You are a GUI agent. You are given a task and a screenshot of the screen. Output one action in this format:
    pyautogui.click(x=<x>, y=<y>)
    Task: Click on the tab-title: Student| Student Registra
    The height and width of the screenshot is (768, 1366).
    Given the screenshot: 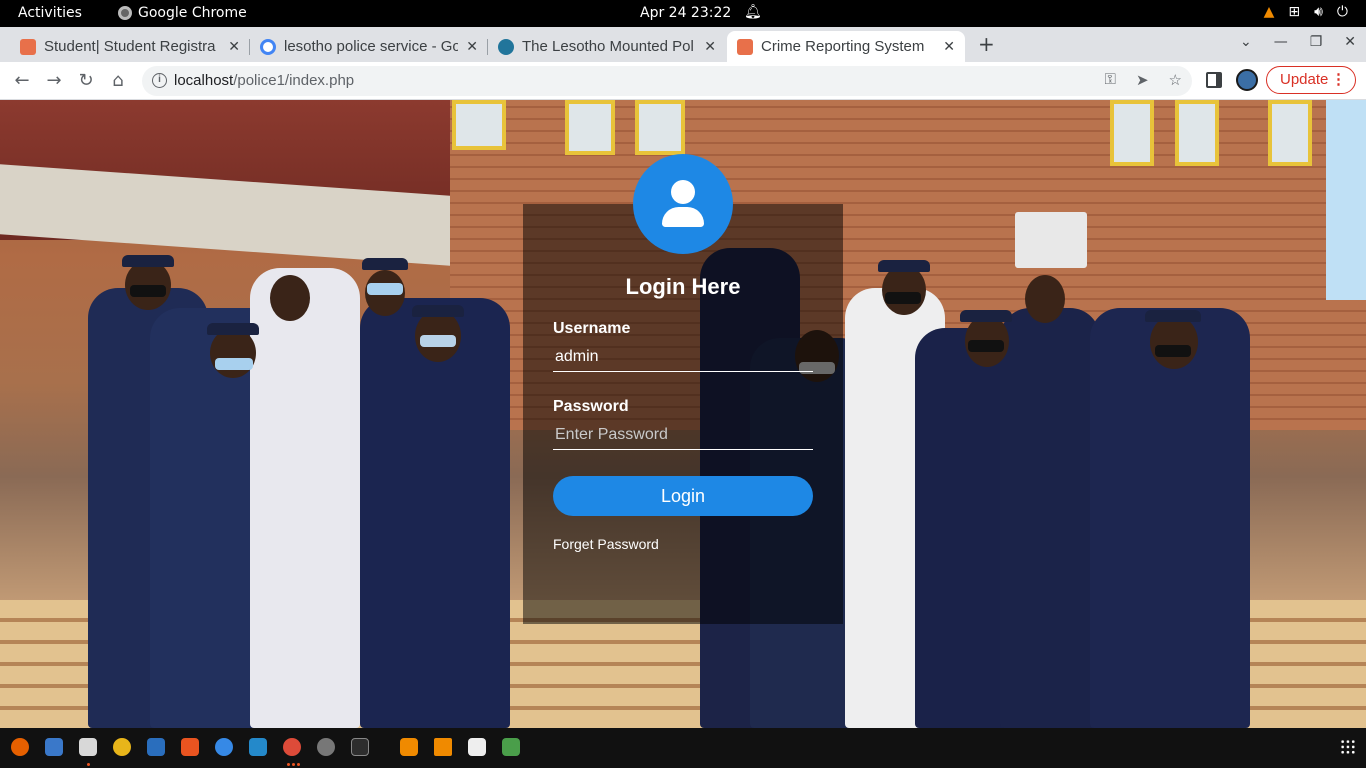 What is the action you would take?
    pyautogui.click(x=130, y=46)
    